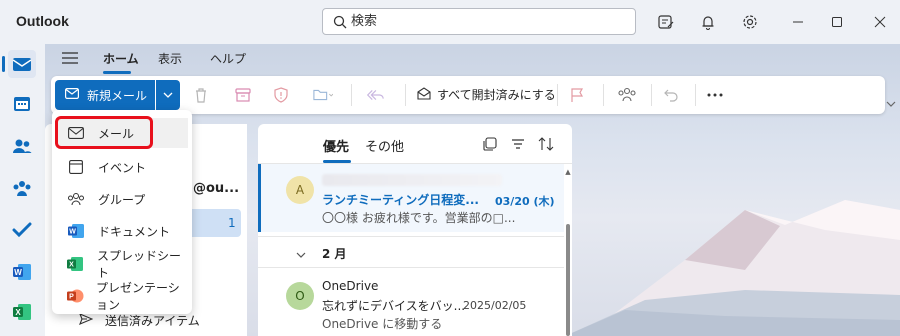 Image resolution: width=900 pixels, height=336 pixels. I want to click on tab-view: 表示, so click(170, 58).